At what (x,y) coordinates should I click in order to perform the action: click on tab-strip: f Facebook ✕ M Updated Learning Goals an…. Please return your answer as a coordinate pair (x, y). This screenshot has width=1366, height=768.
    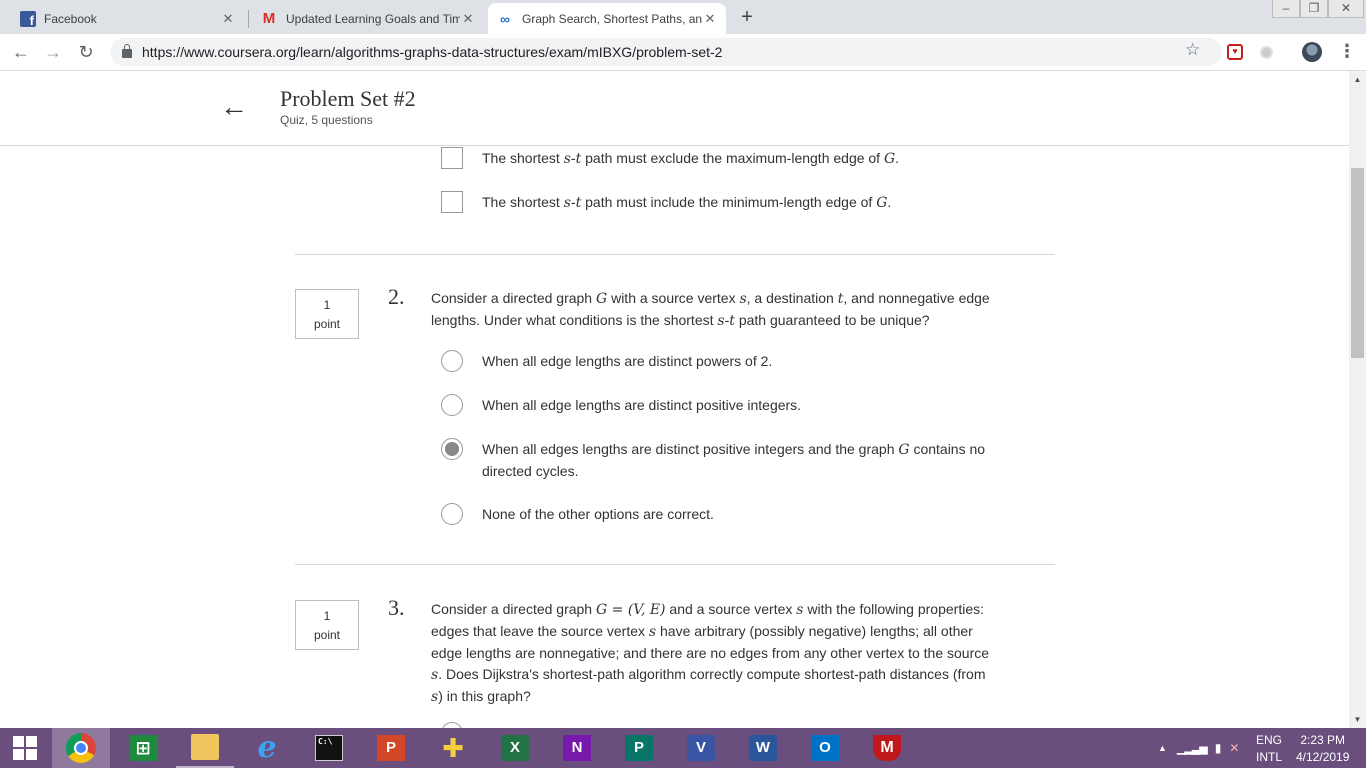
    Looking at the image, I should click on (683, 17).